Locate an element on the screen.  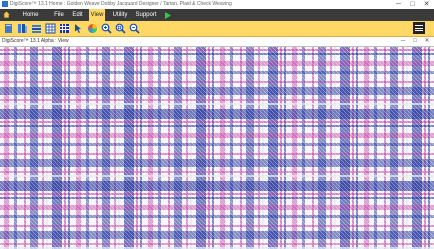
maximize-button: □ is located at coordinates (412, 4).